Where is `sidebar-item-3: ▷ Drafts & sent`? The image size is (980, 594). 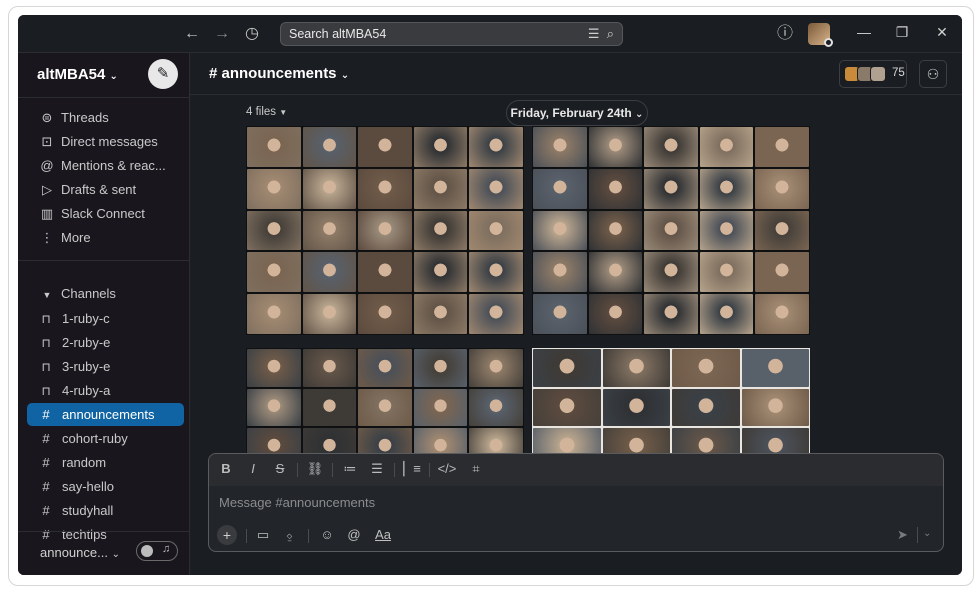
sidebar-item-3: ▷ Drafts & sent is located at coordinates (113, 190).